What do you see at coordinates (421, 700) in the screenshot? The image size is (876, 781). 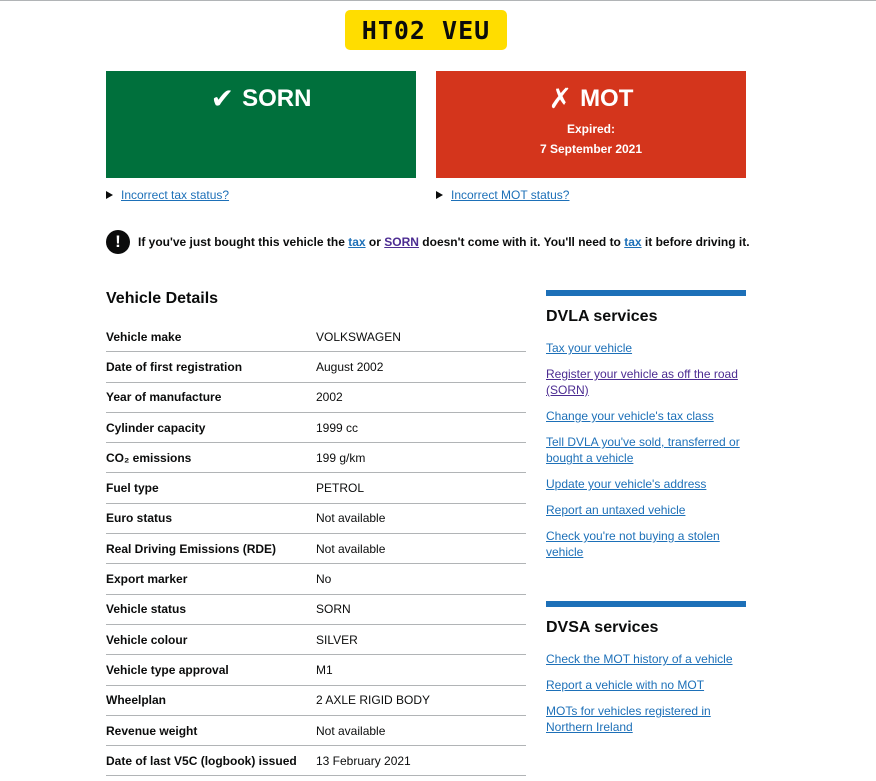 I see `detail-value: 2 AXLE RIGID BODY` at bounding box center [421, 700].